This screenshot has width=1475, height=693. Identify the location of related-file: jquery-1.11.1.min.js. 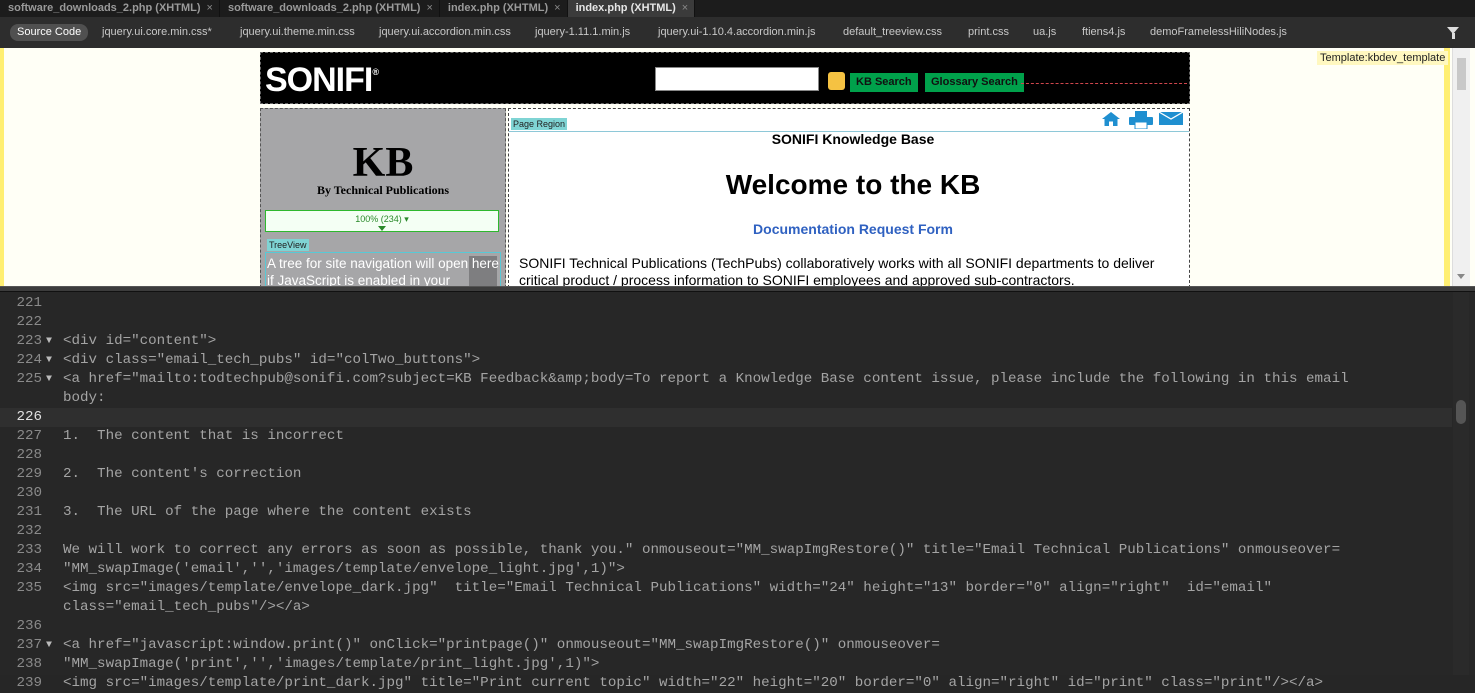
(582, 32).